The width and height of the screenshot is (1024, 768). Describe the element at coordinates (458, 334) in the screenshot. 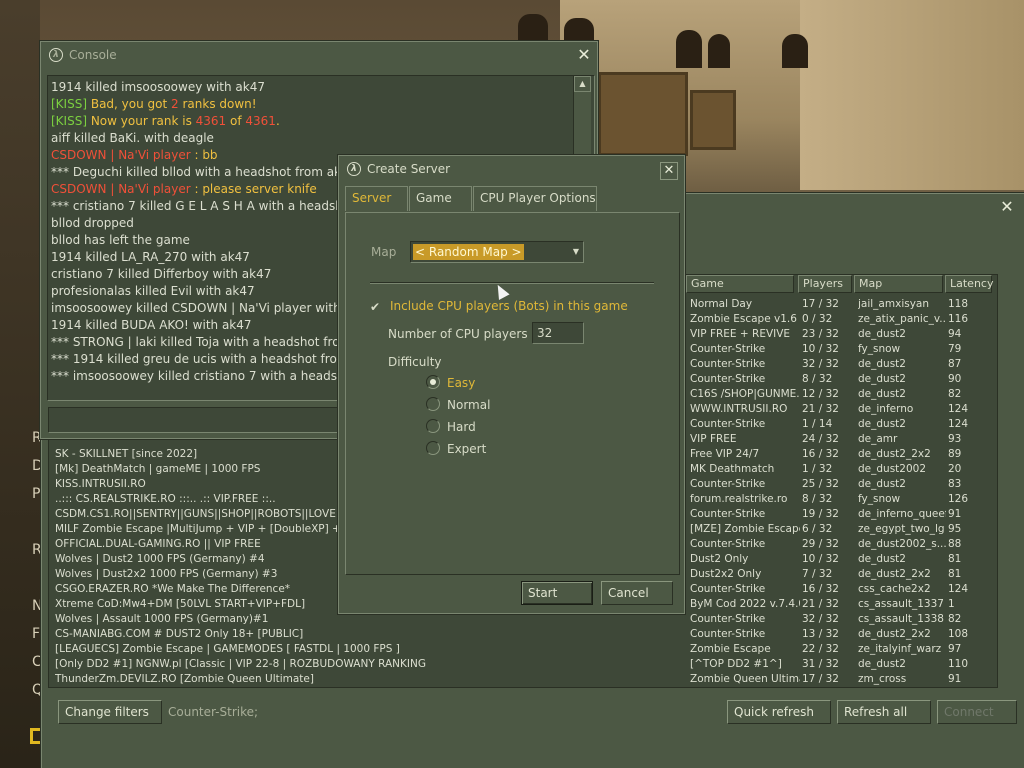

I see `num-bots-label: Number of CPU players` at that location.